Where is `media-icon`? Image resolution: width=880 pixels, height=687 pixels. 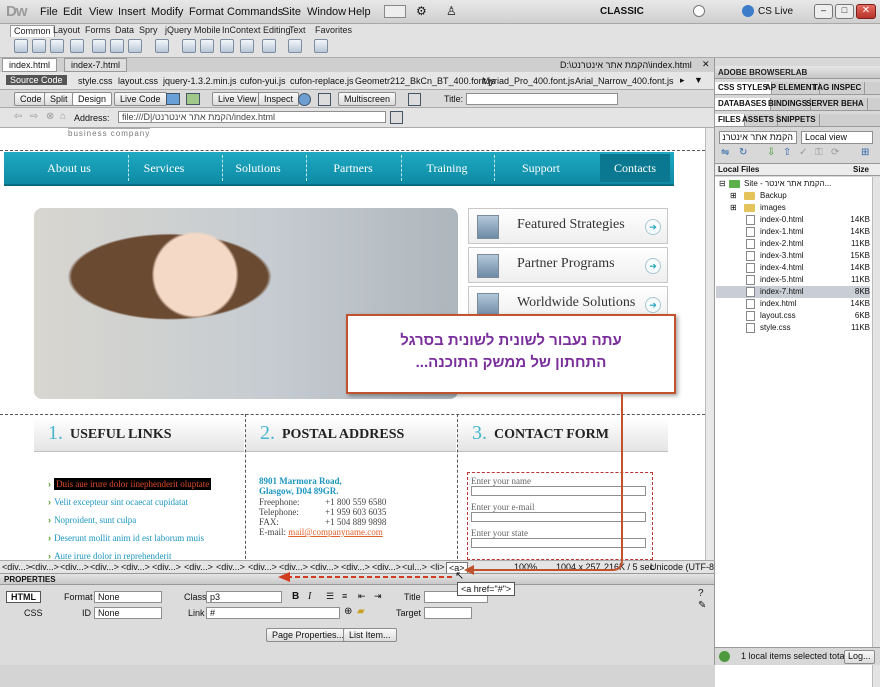 media-icon is located at coordinates (162, 46).